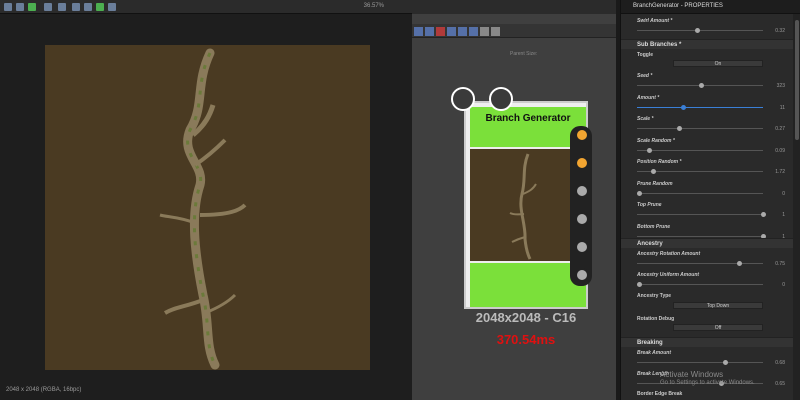 The width and height of the screenshot is (800, 400). Describe the element at coordinates (76, 7) in the screenshot. I see `info-icon` at that location.